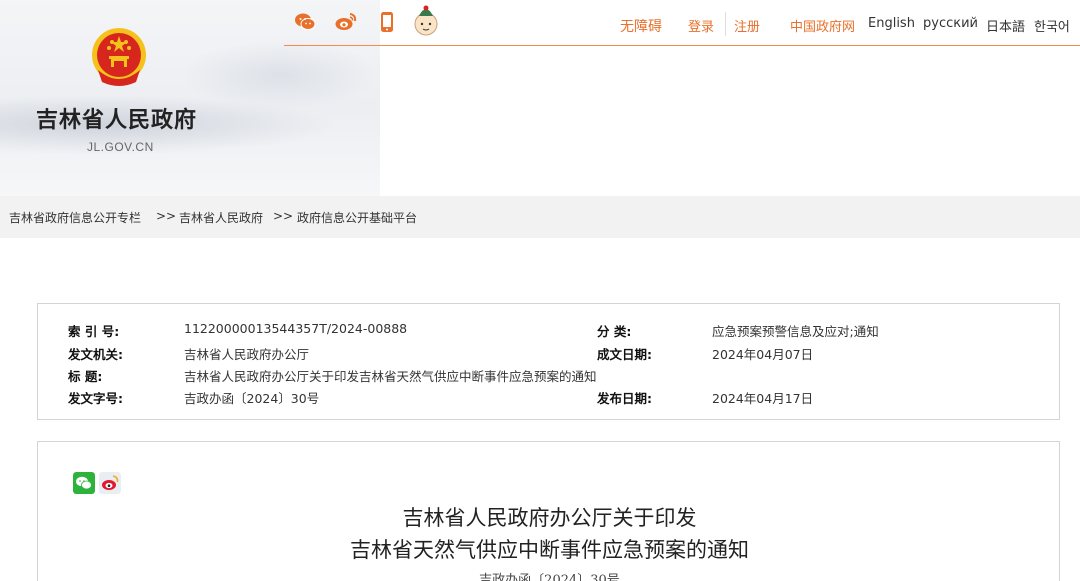 This screenshot has width=1080, height=581. What do you see at coordinates (795, 331) in the screenshot?
I see `category-value: 应急预案预警信息及应对;通知` at bounding box center [795, 331].